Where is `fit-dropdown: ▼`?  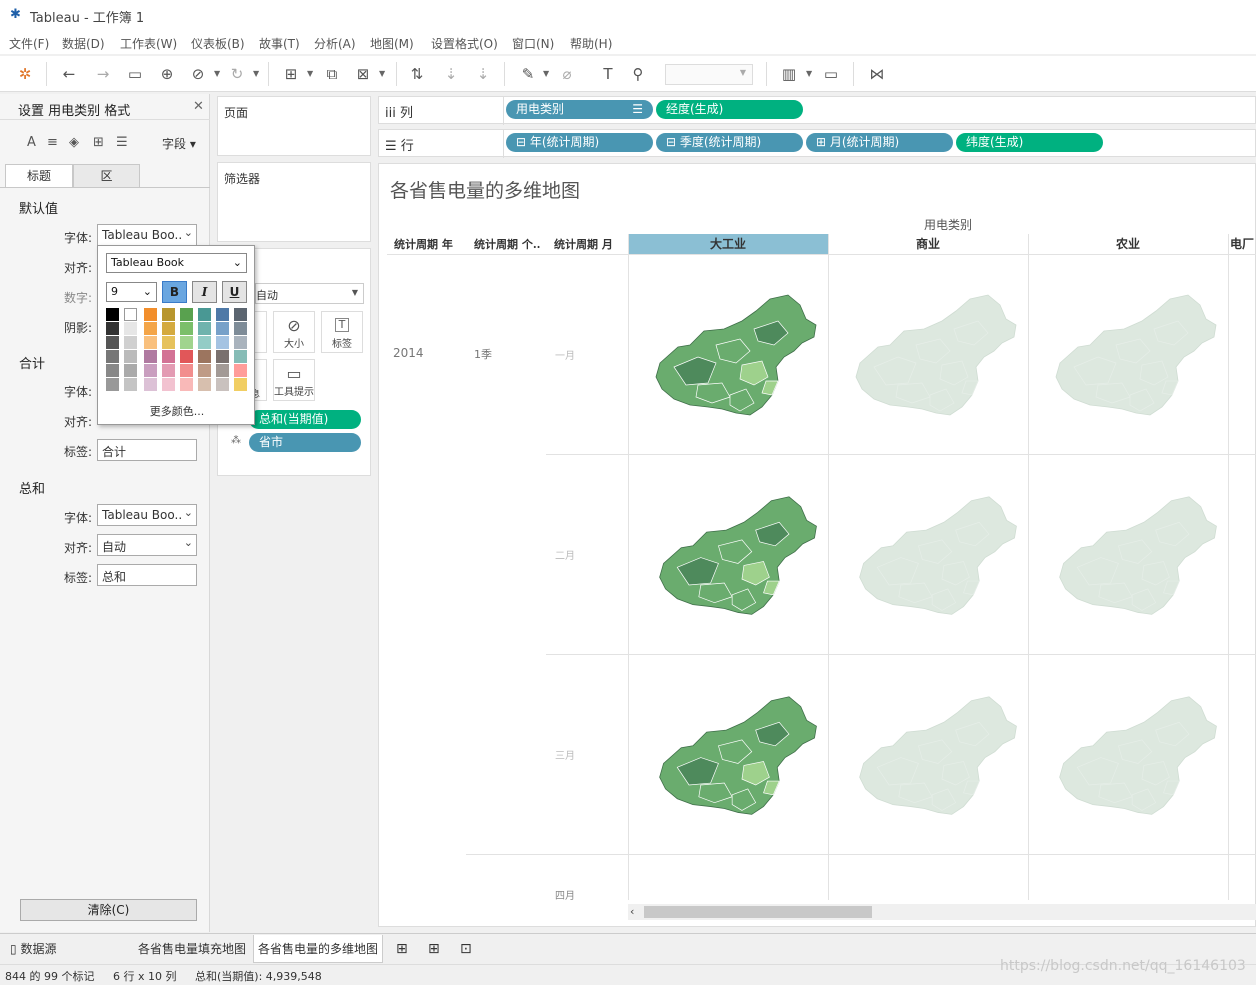 fit-dropdown: ▼ is located at coordinates (709, 74).